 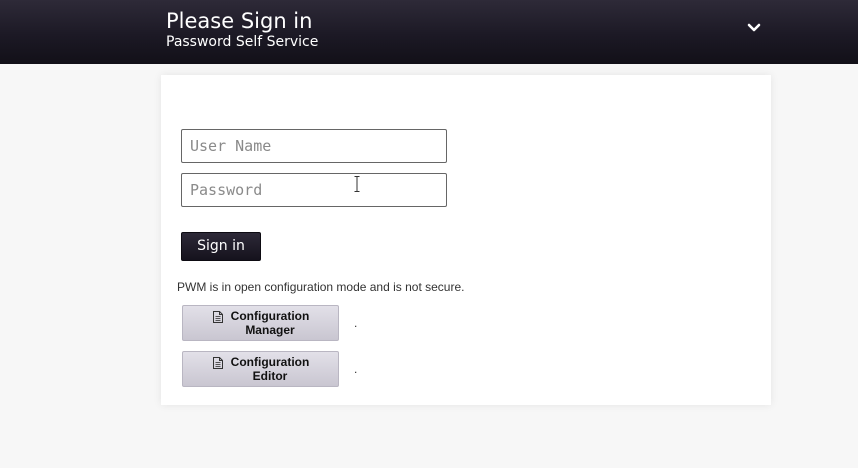 I want to click on configuration-manager-button: Configuration Manager, so click(x=260, y=323).